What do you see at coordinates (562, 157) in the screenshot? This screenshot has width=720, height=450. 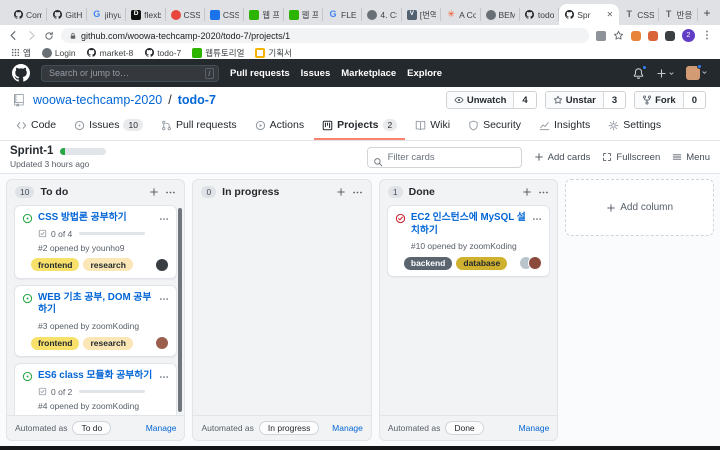 I see `add-cards-button: Add cards` at bounding box center [562, 157].